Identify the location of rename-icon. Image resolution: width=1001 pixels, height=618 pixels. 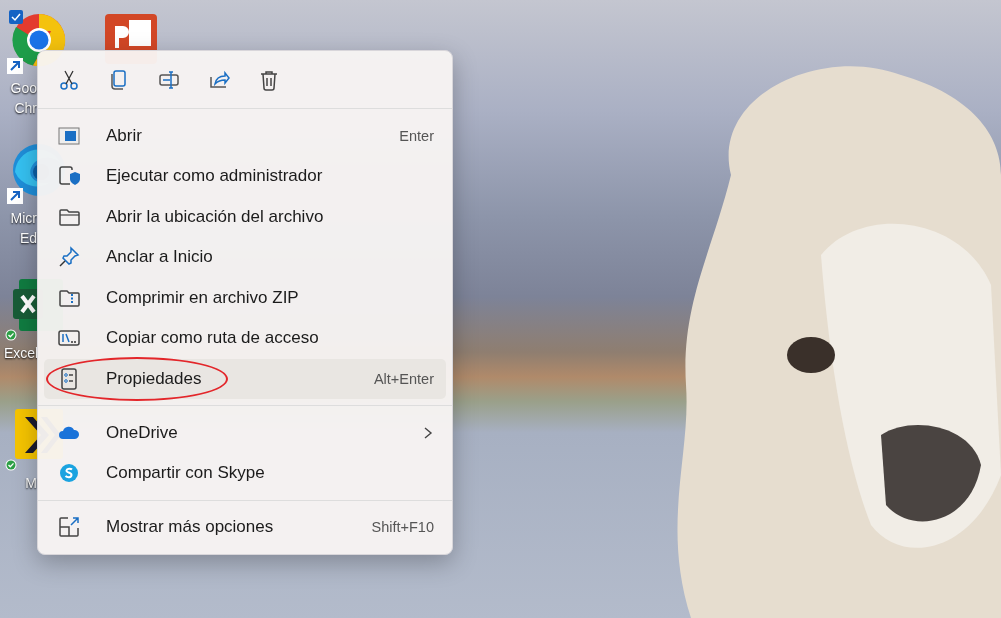
(169, 80).